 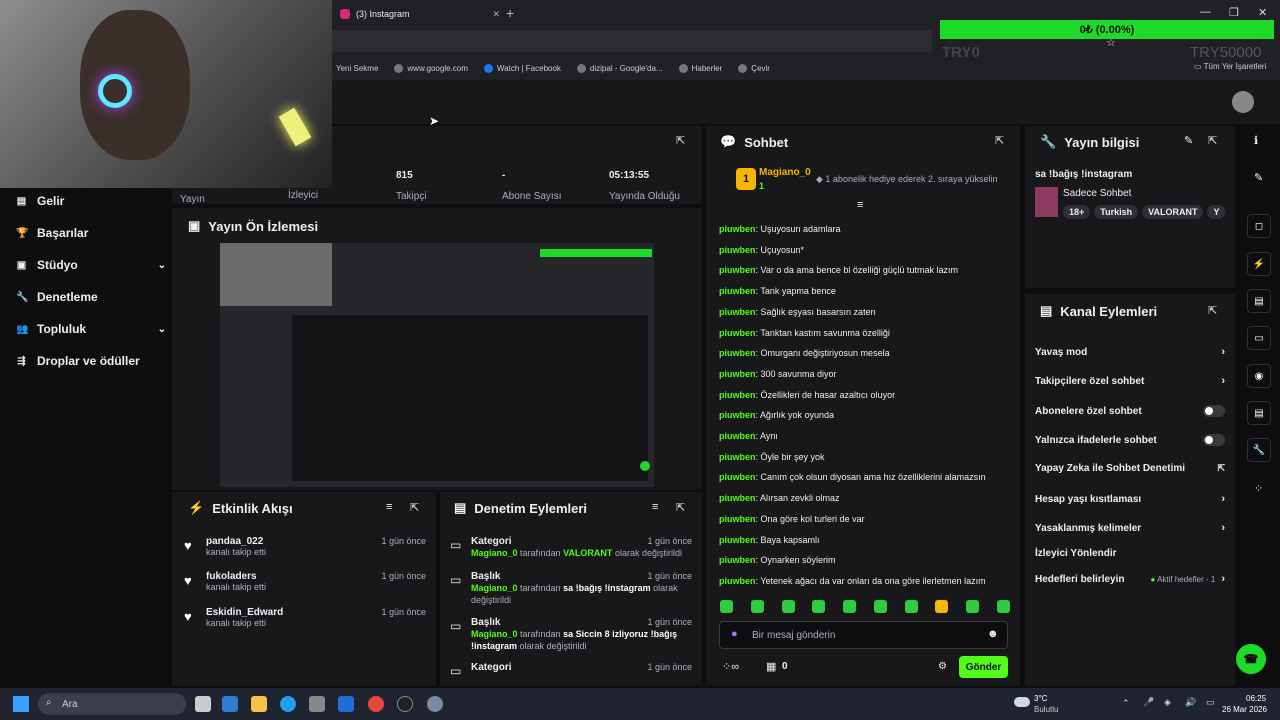 What do you see at coordinates (1256, 140) in the screenshot?
I see `info-icon: ℹ` at bounding box center [1256, 140].